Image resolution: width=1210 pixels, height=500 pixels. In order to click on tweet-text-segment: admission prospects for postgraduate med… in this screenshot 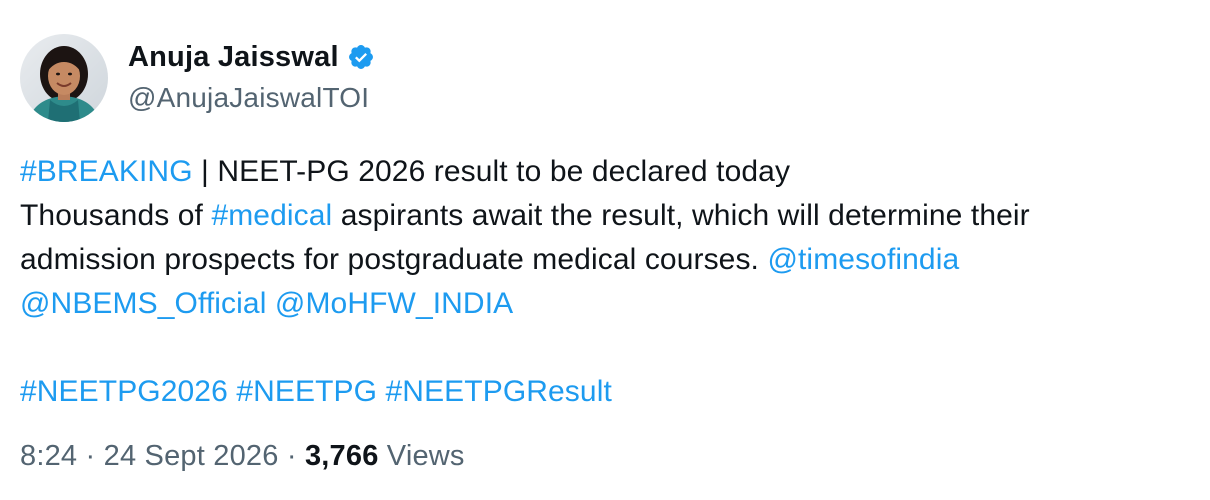, I will do `click(394, 259)`.